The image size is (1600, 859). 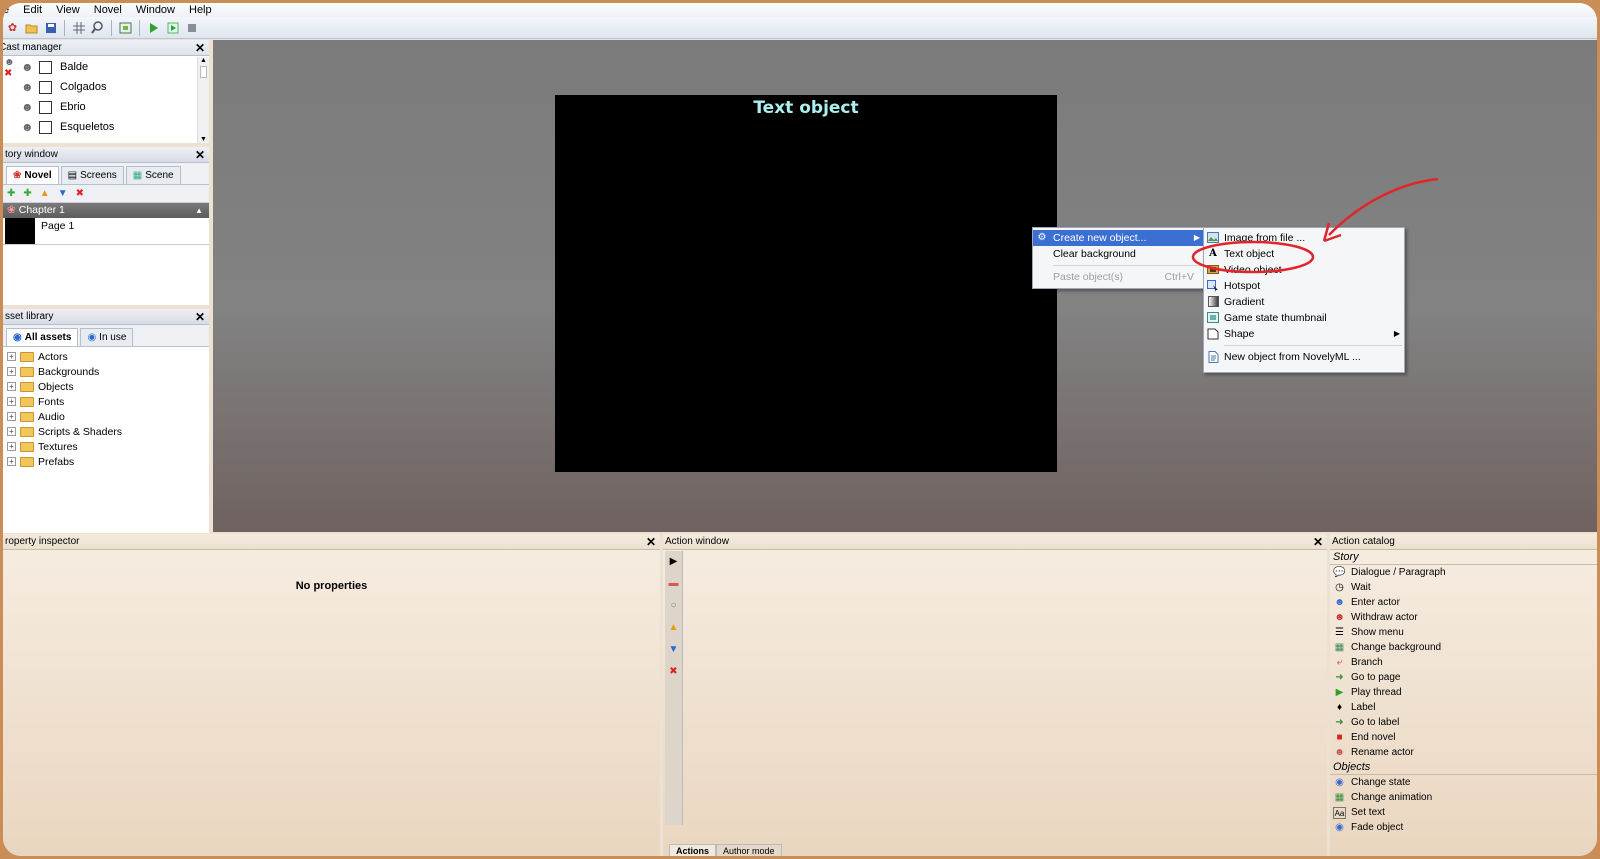 I want to click on catalog-item: ◉ Change state, so click(x=1463, y=782).